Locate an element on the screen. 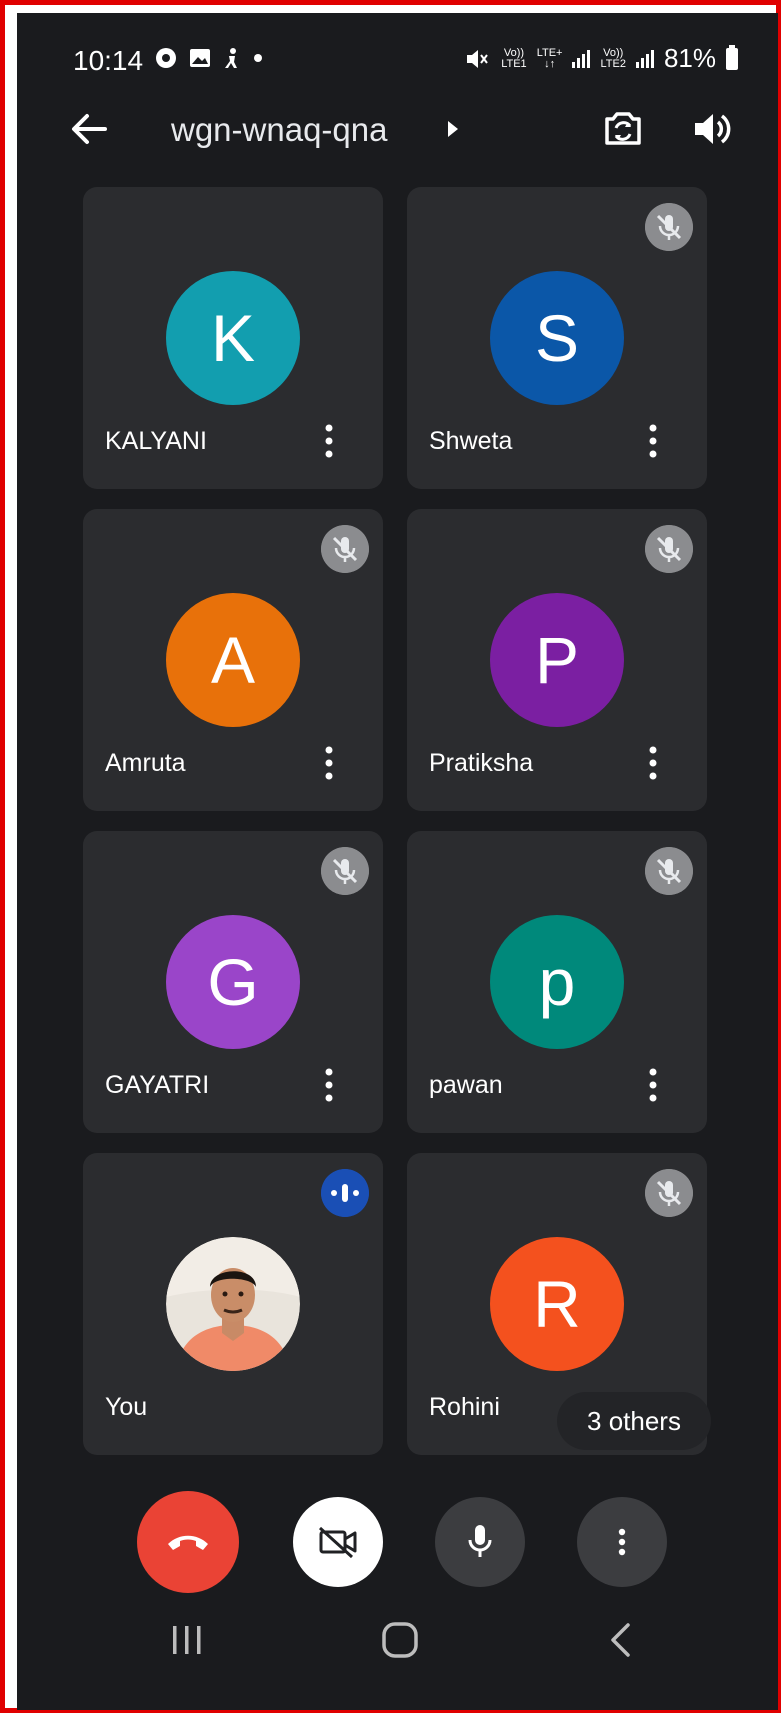  lte-plus-wrap: LTE+ ↓↑ is located at coordinates (549, 58).